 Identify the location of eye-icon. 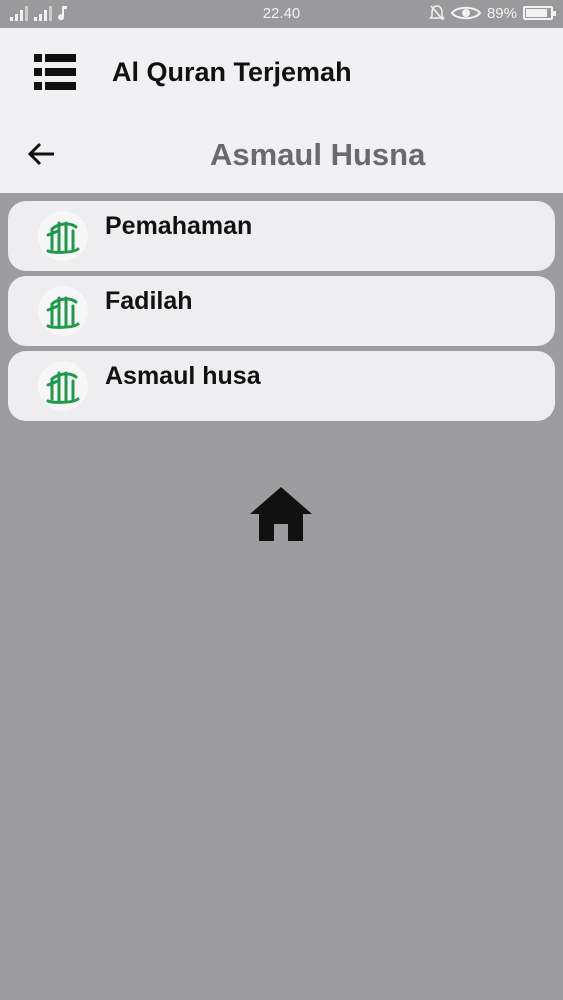
(465, 13).